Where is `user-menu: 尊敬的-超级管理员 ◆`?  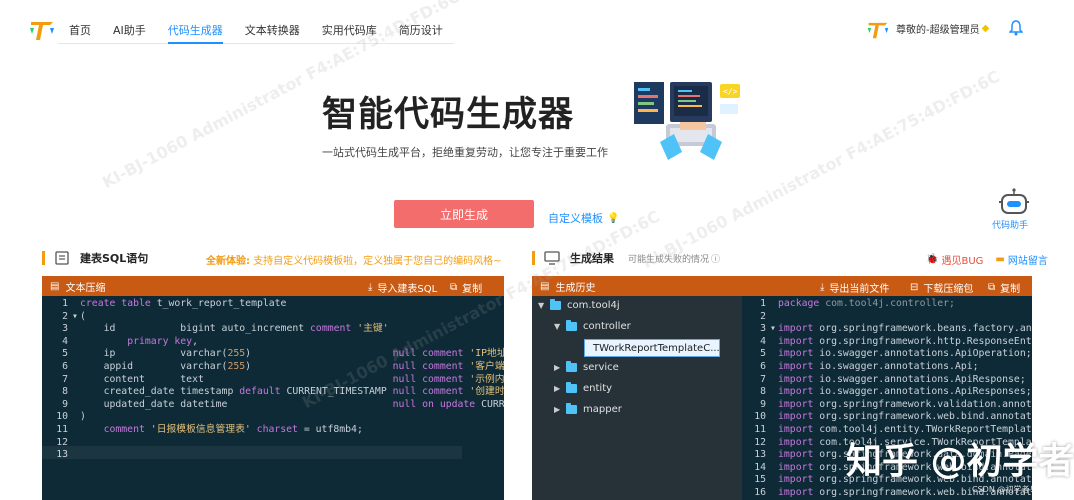 user-menu: 尊敬的-超级管理员 ◆ is located at coordinates (927, 28).